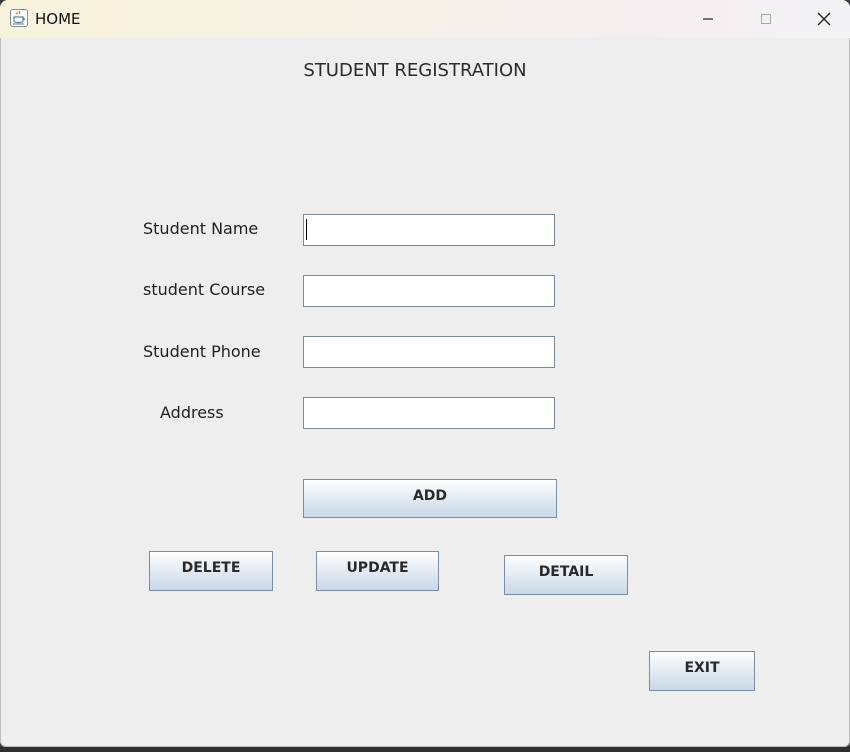  Describe the element at coordinates (415, 70) in the screenshot. I see `form-heading: STUDENT REGISTRATION` at that location.